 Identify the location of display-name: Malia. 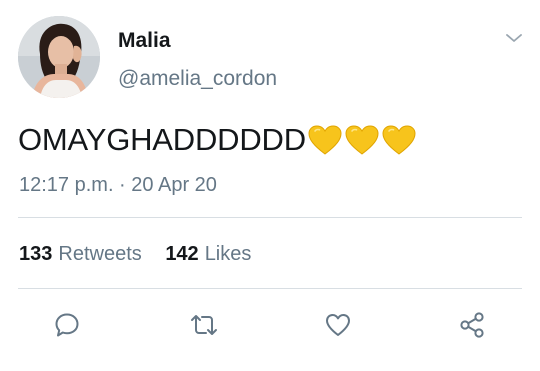
(144, 41).